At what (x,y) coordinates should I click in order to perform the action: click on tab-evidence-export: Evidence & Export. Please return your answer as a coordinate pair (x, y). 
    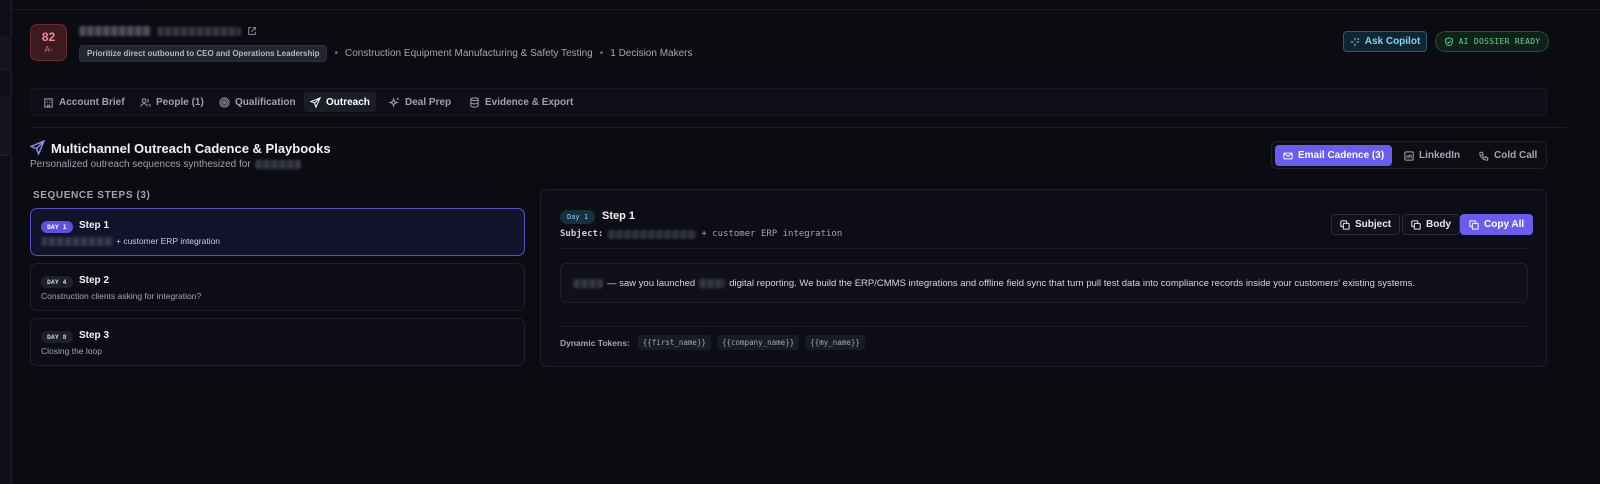
    Looking at the image, I should click on (521, 102).